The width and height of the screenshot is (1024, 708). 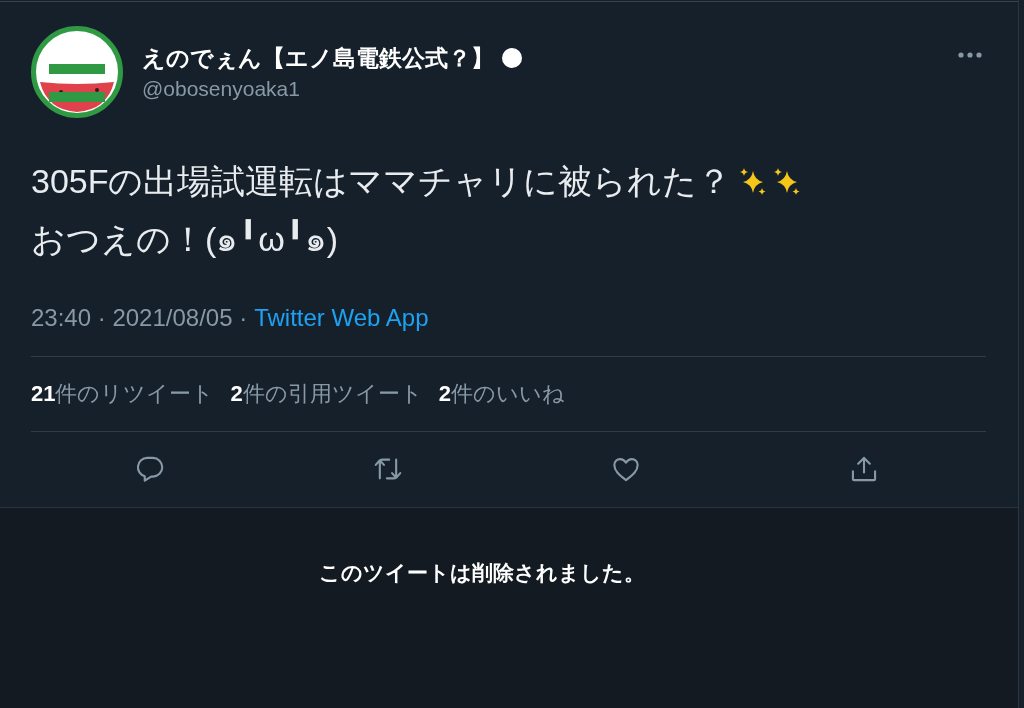 I want to click on speech-bubble-icon, so click(x=150, y=469).